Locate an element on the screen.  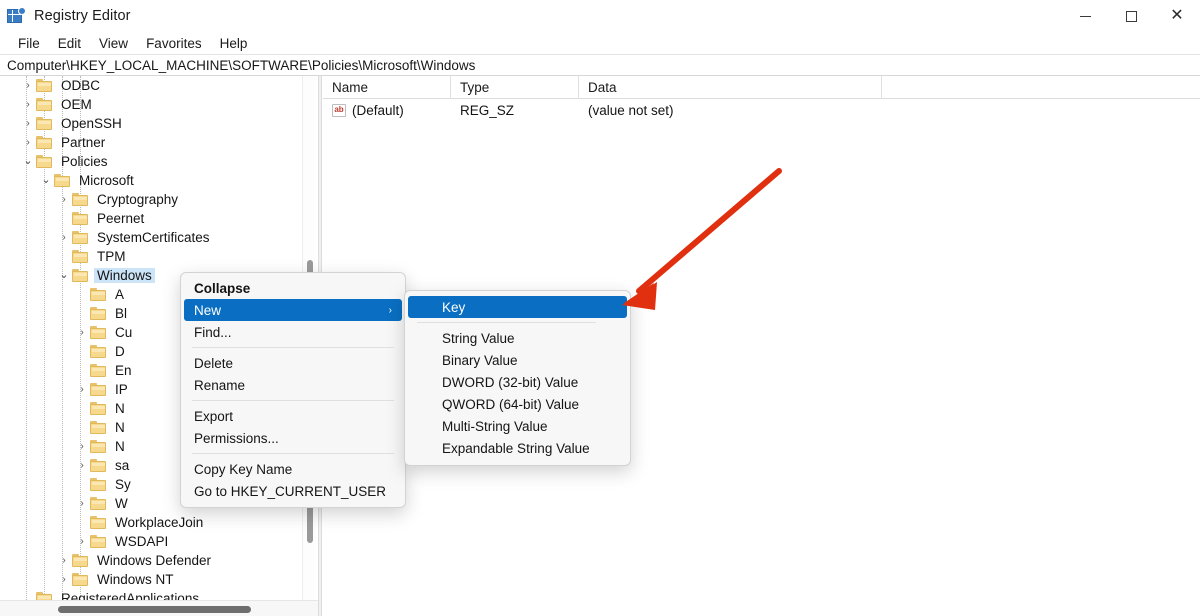
submenu-item: String Value is located at coordinates (517, 338).